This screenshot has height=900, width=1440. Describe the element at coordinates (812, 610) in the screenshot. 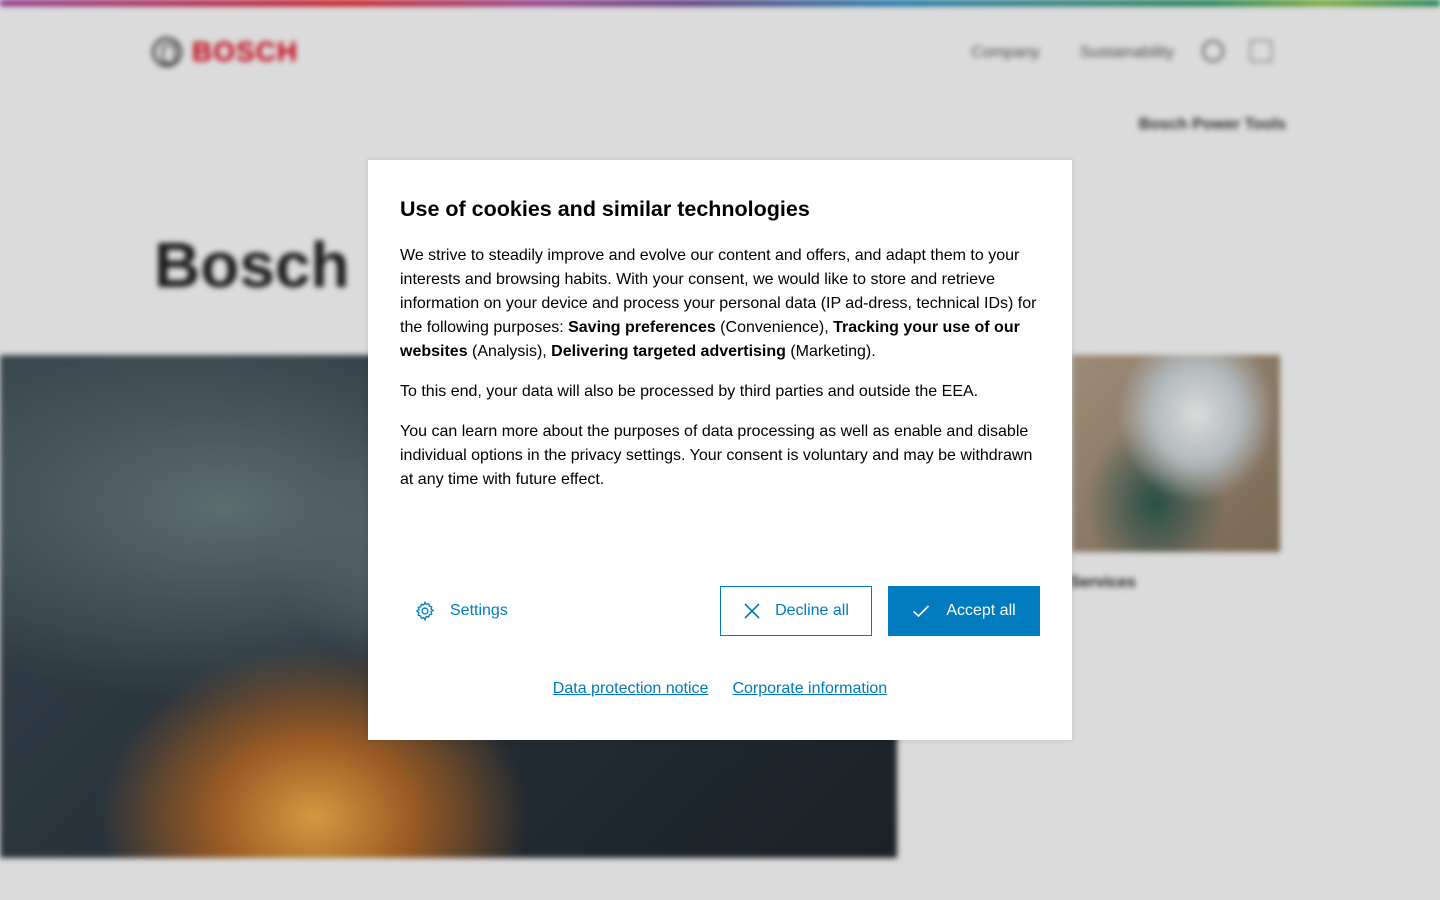

I see `decline-all-label: Decline all` at that location.